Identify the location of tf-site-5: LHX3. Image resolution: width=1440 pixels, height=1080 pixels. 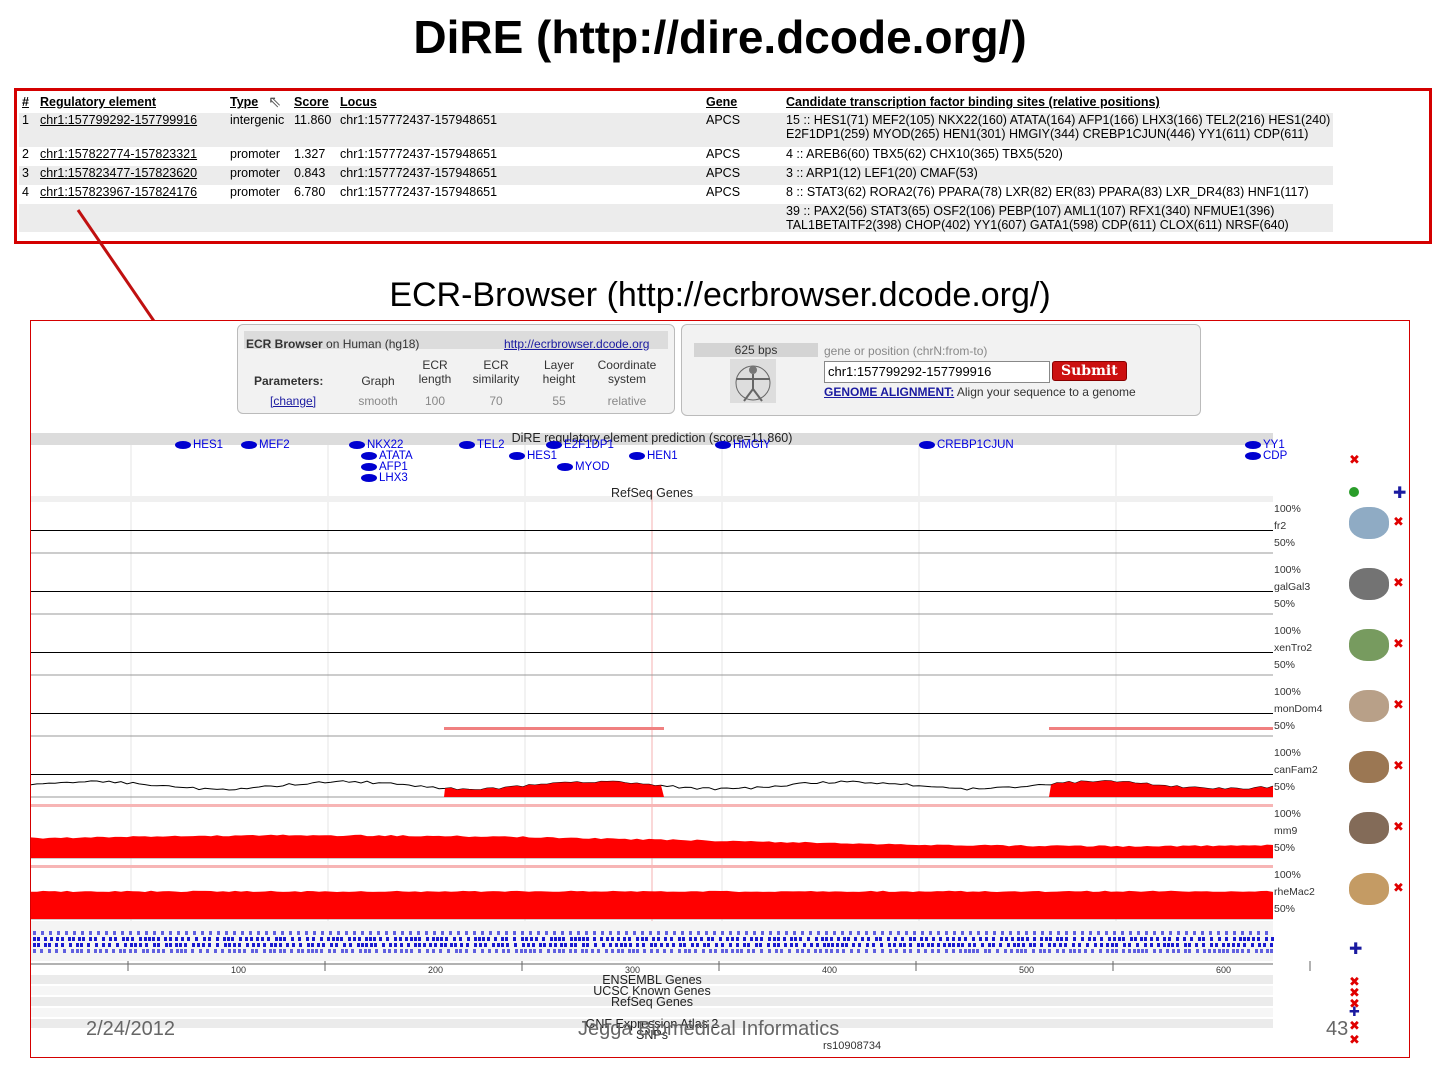
(384, 478).